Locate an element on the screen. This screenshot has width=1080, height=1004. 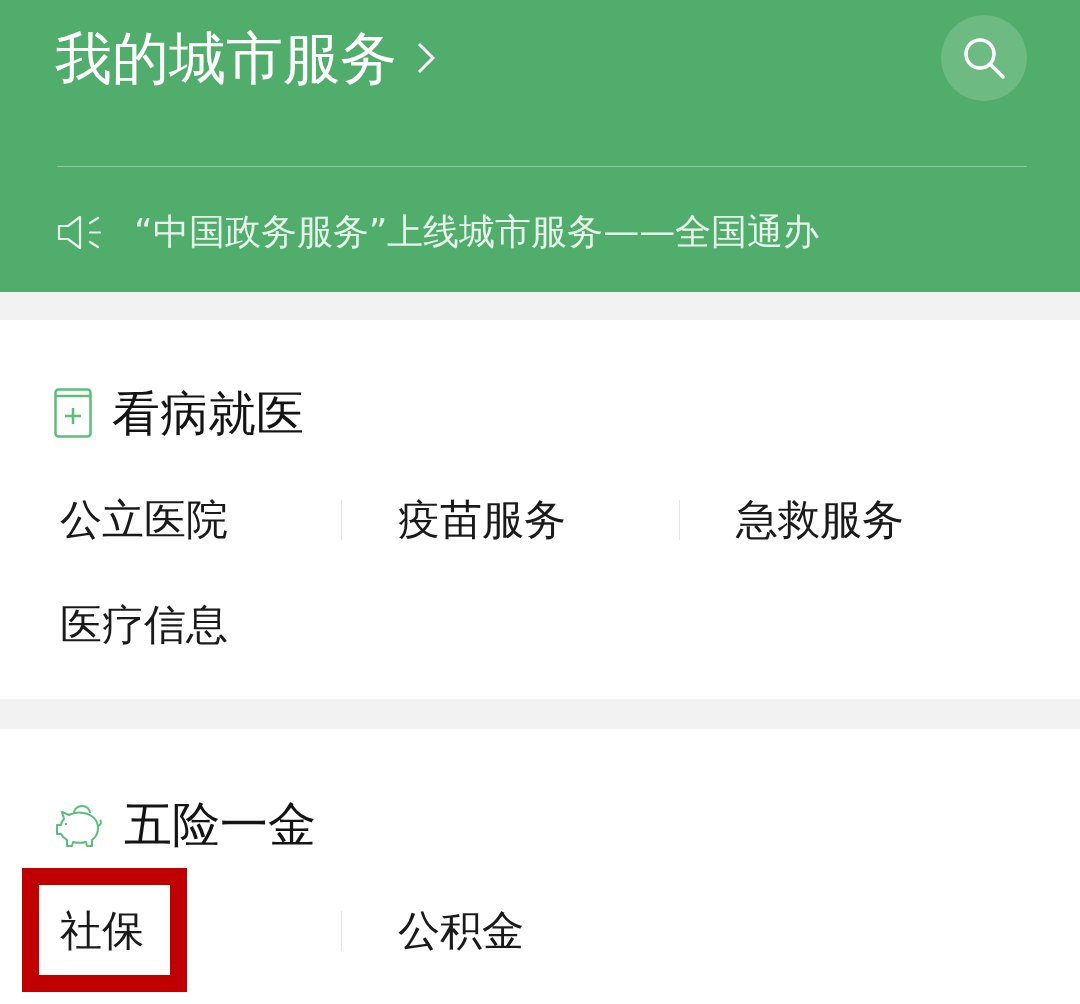
service-link: 公立医院 is located at coordinates (144, 519).